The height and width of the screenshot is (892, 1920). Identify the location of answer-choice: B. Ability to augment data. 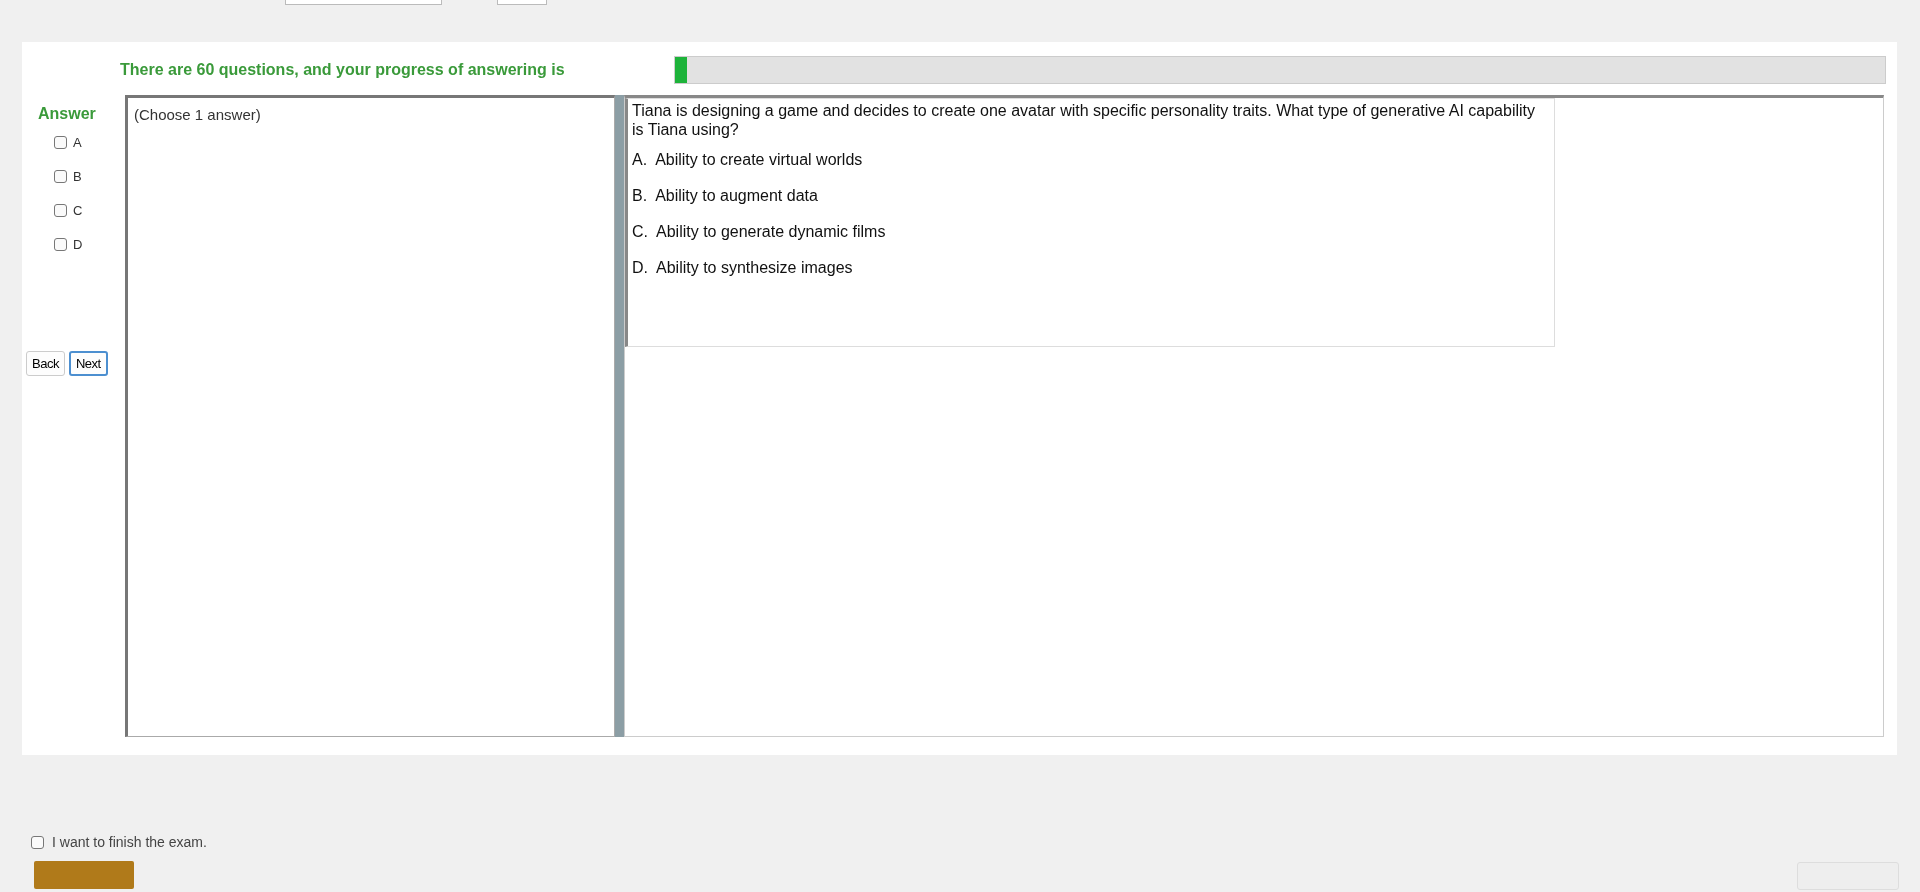
(725, 196).